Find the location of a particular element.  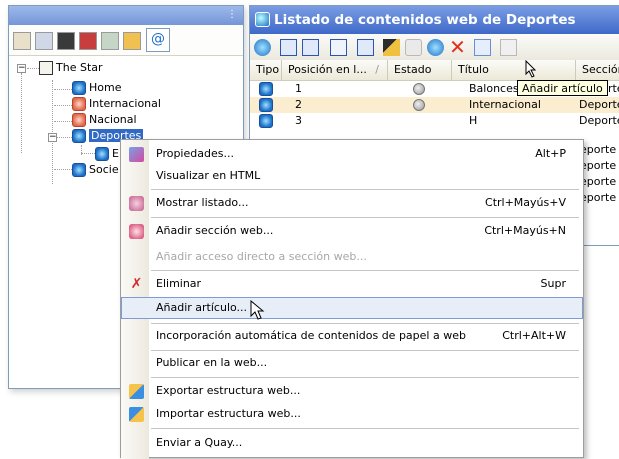

lock-icon is located at coordinates (413, 47).